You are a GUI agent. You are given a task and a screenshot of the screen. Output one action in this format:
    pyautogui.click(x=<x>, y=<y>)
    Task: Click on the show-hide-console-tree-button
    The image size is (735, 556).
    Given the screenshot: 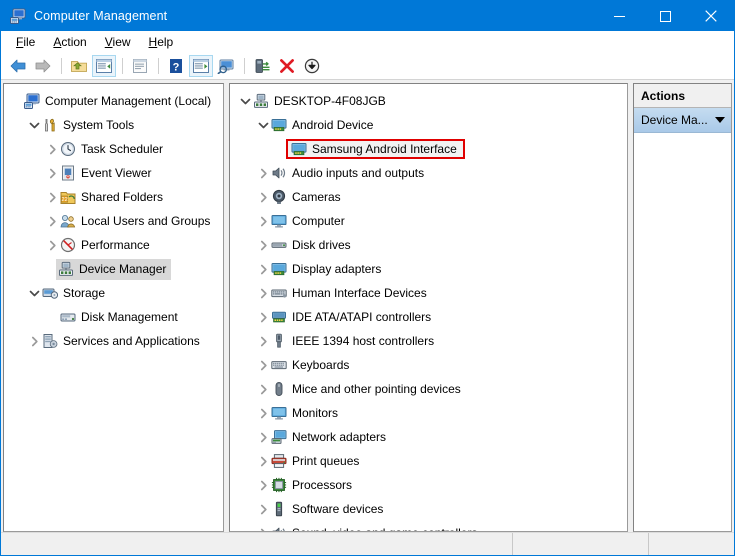 What is the action you would take?
    pyautogui.click(x=104, y=66)
    